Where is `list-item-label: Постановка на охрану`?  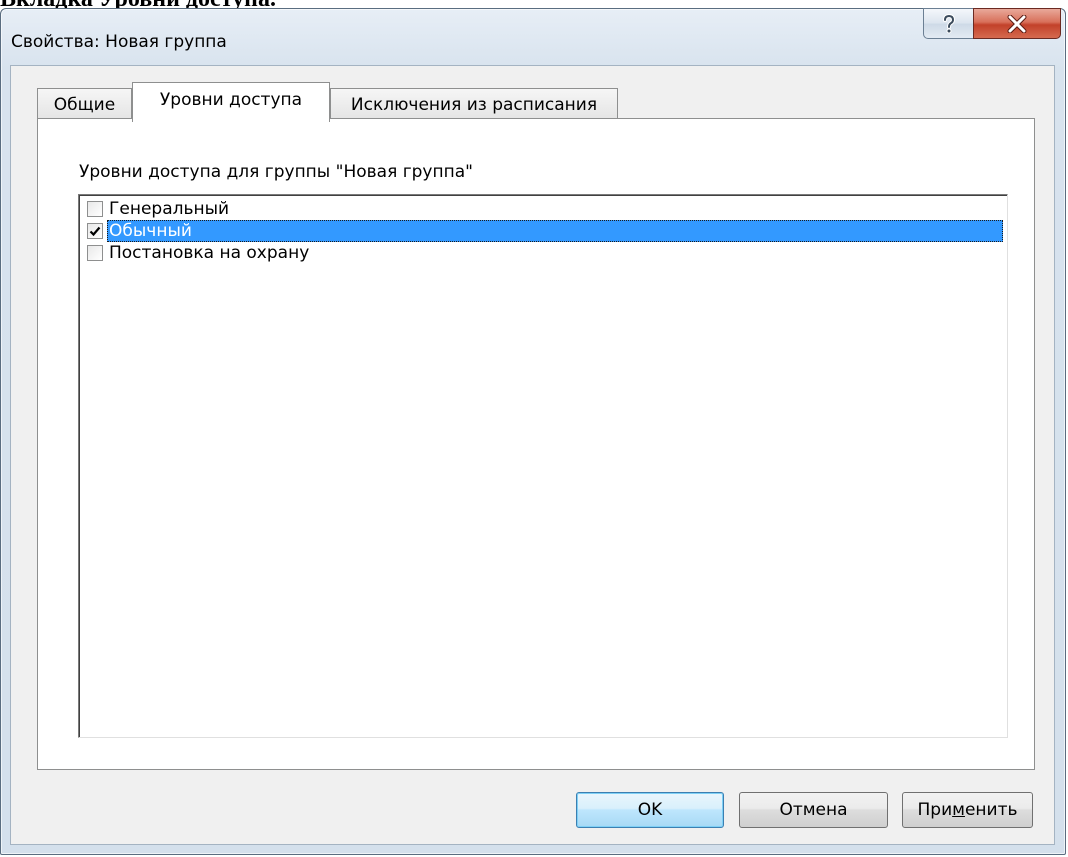
list-item-label: Постановка на охрану is located at coordinates (209, 253).